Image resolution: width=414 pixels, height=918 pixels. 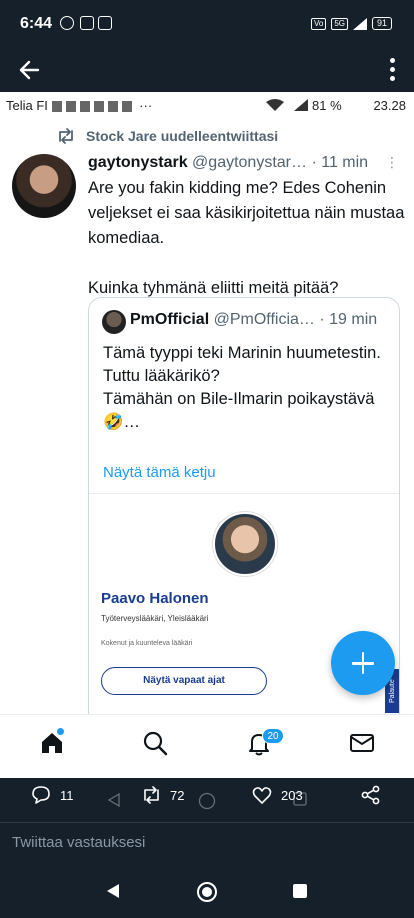 What do you see at coordinates (177, 795) in the screenshot?
I see `retweet-count: 72` at bounding box center [177, 795].